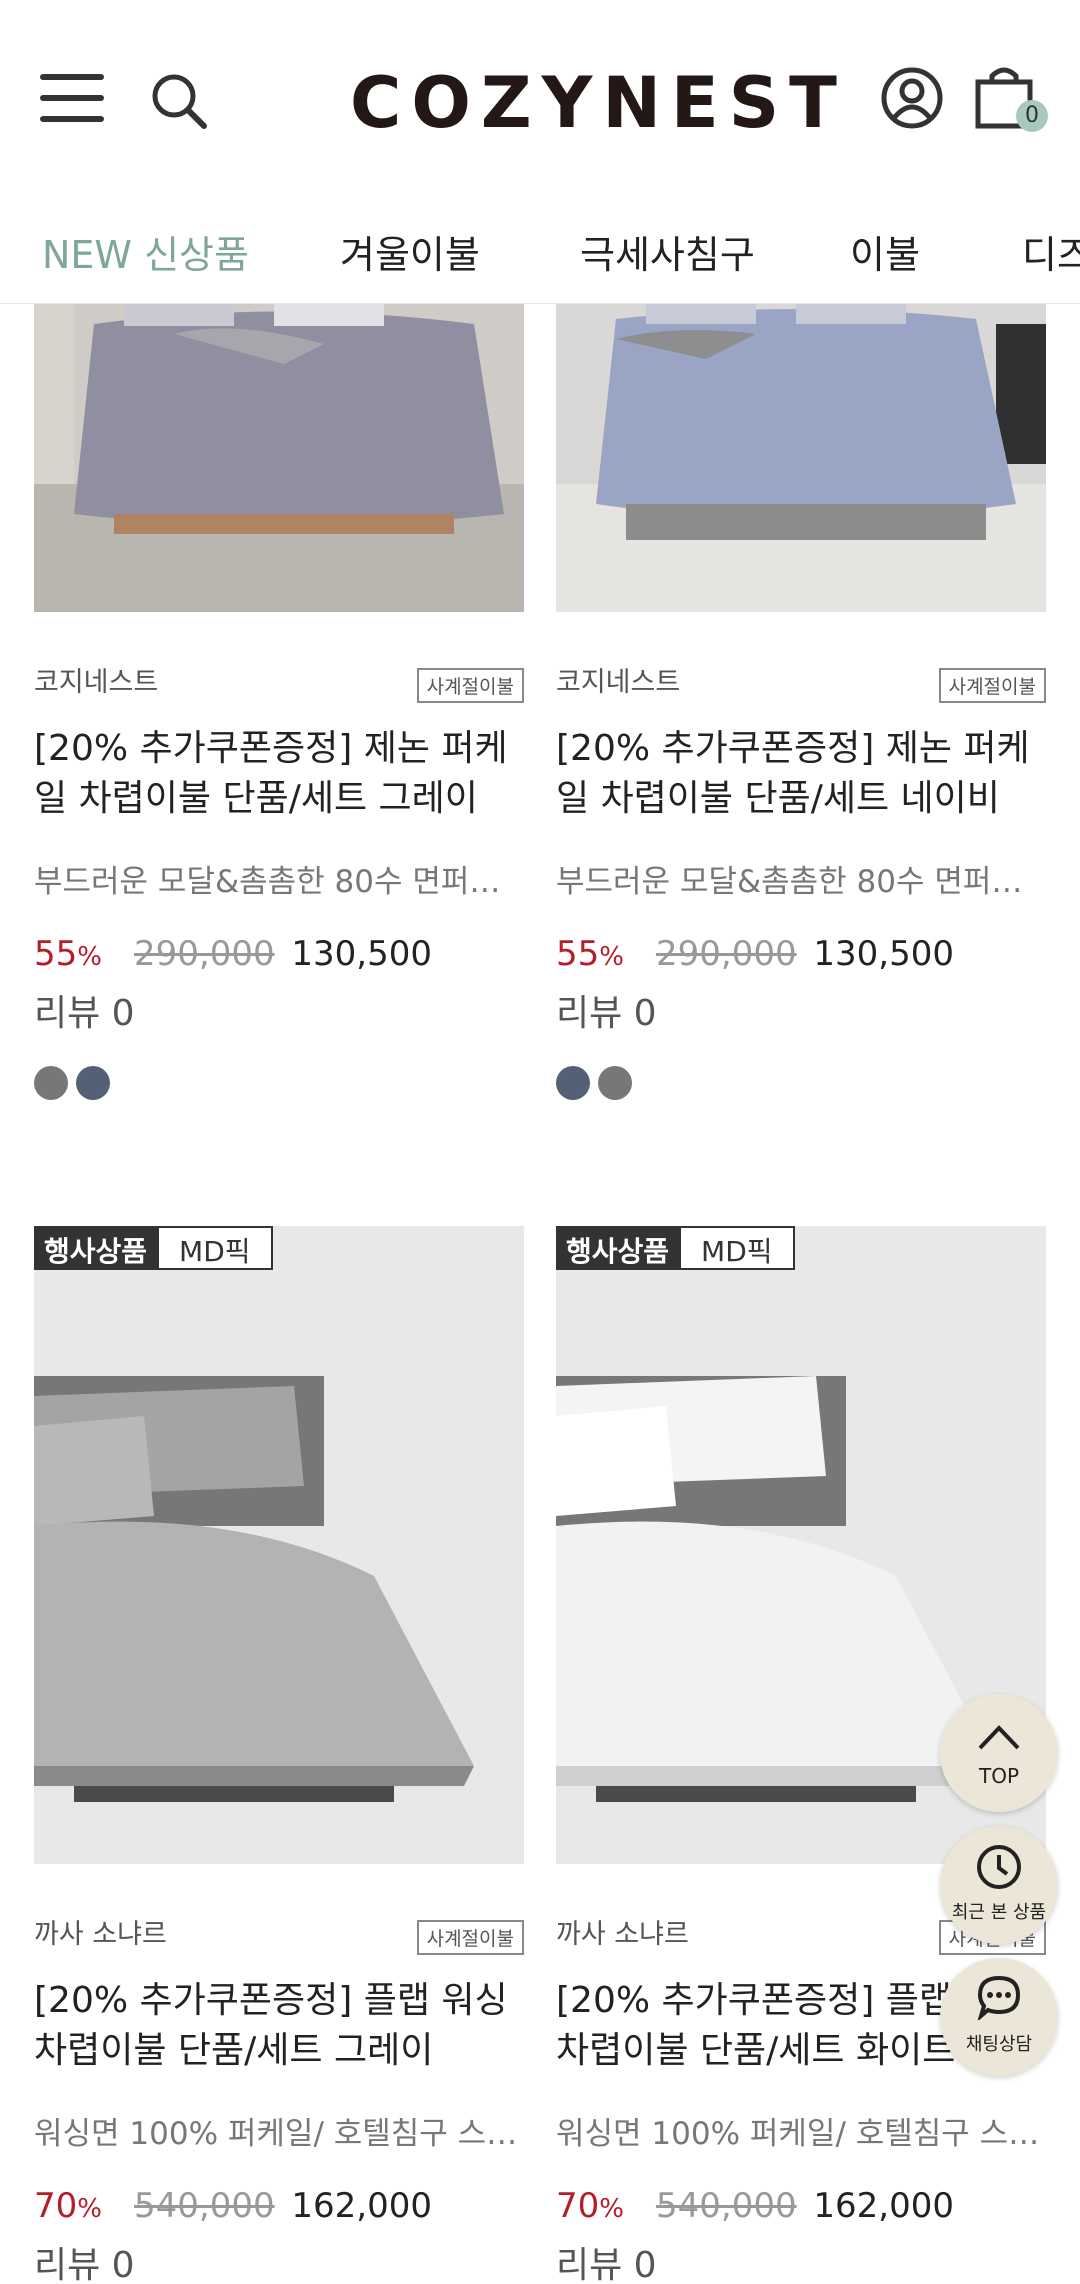 This screenshot has height=2284, width=1080. Describe the element at coordinates (1032, 116) in the screenshot. I see `cart-count-badge: 0` at that location.